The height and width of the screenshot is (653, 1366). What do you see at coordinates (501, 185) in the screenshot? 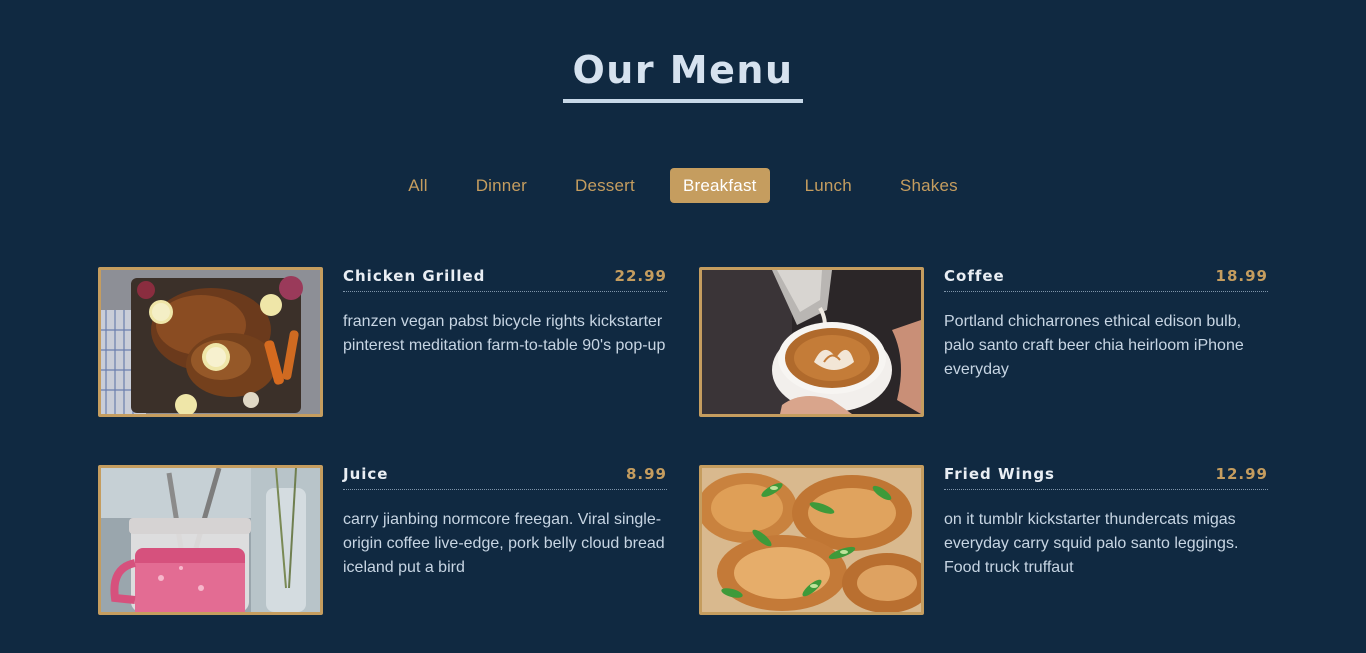
I see `filter-dinner-button: Dinner` at bounding box center [501, 185].